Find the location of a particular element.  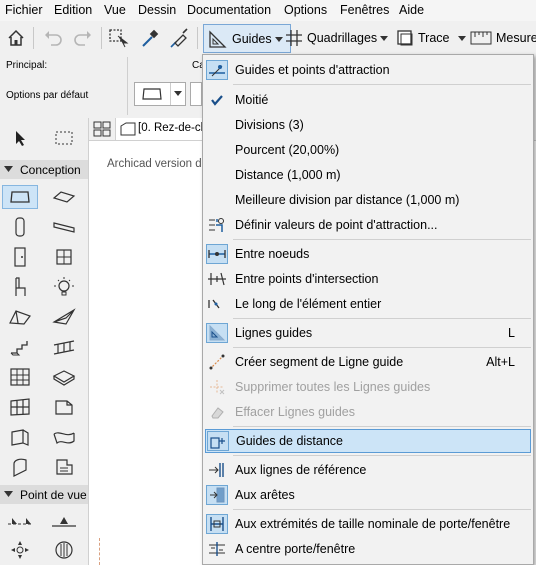

wall-tool is located at coordinates (20, 197).